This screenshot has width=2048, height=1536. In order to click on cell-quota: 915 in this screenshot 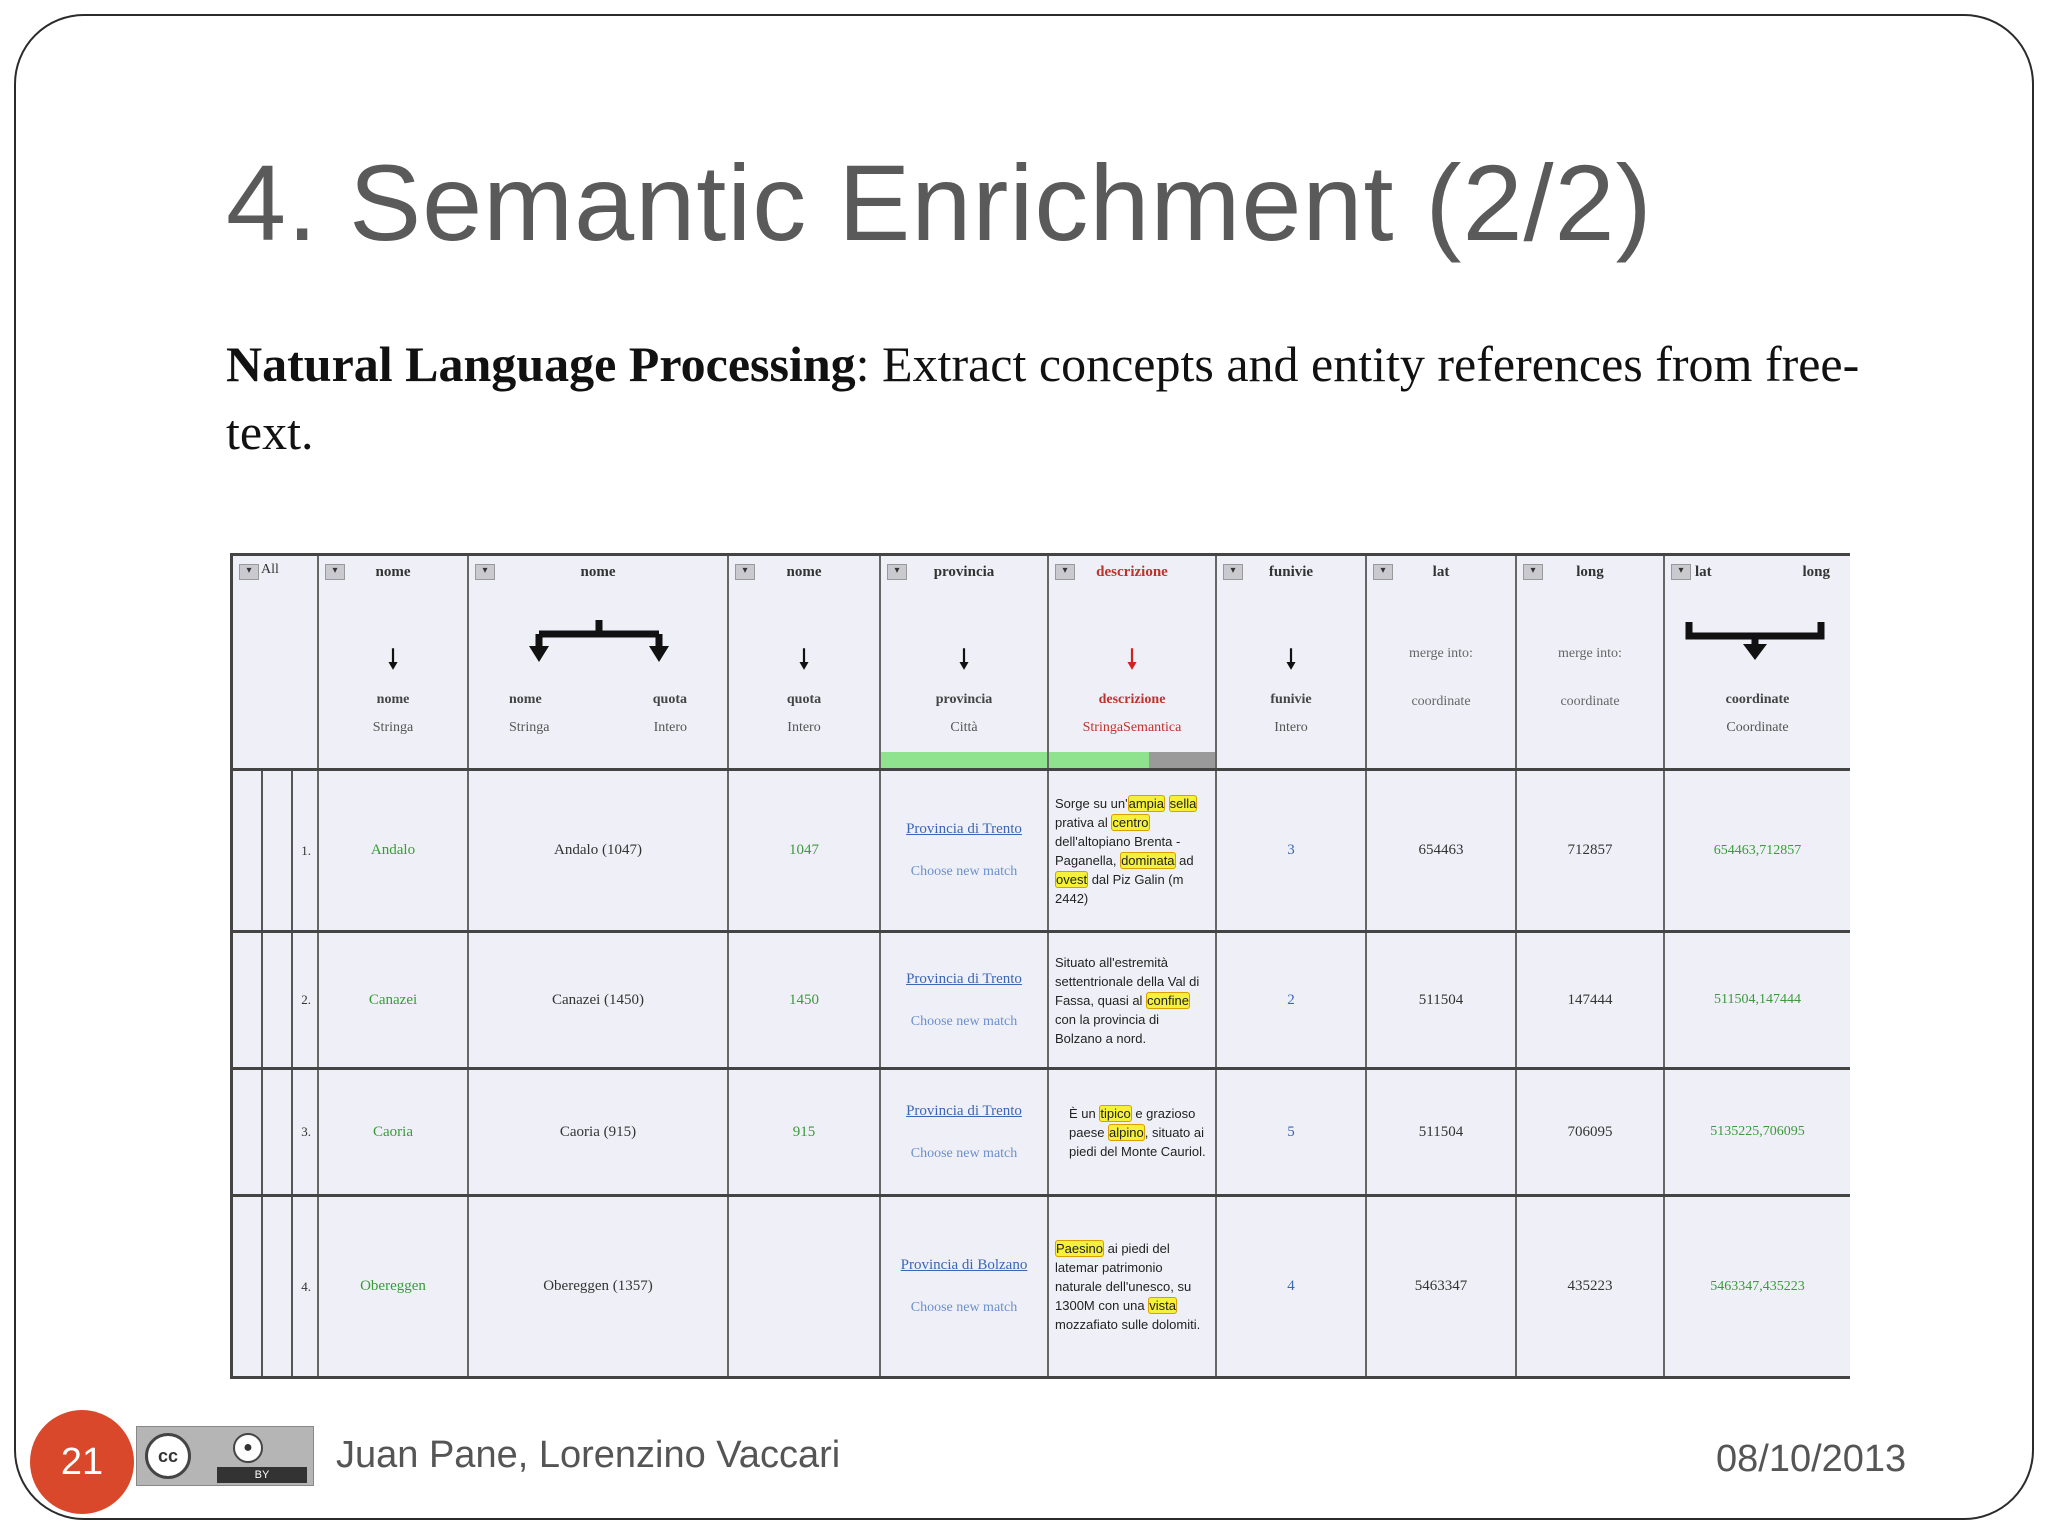, I will do `click(805, 1132)`.